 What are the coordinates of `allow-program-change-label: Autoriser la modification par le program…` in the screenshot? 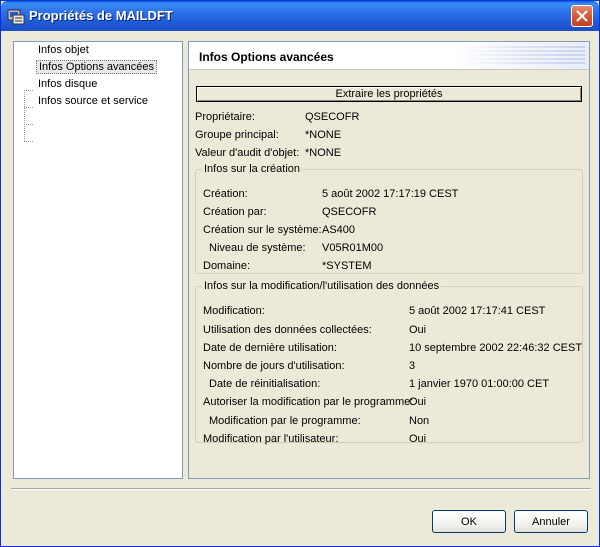 It's located at (308, 402).